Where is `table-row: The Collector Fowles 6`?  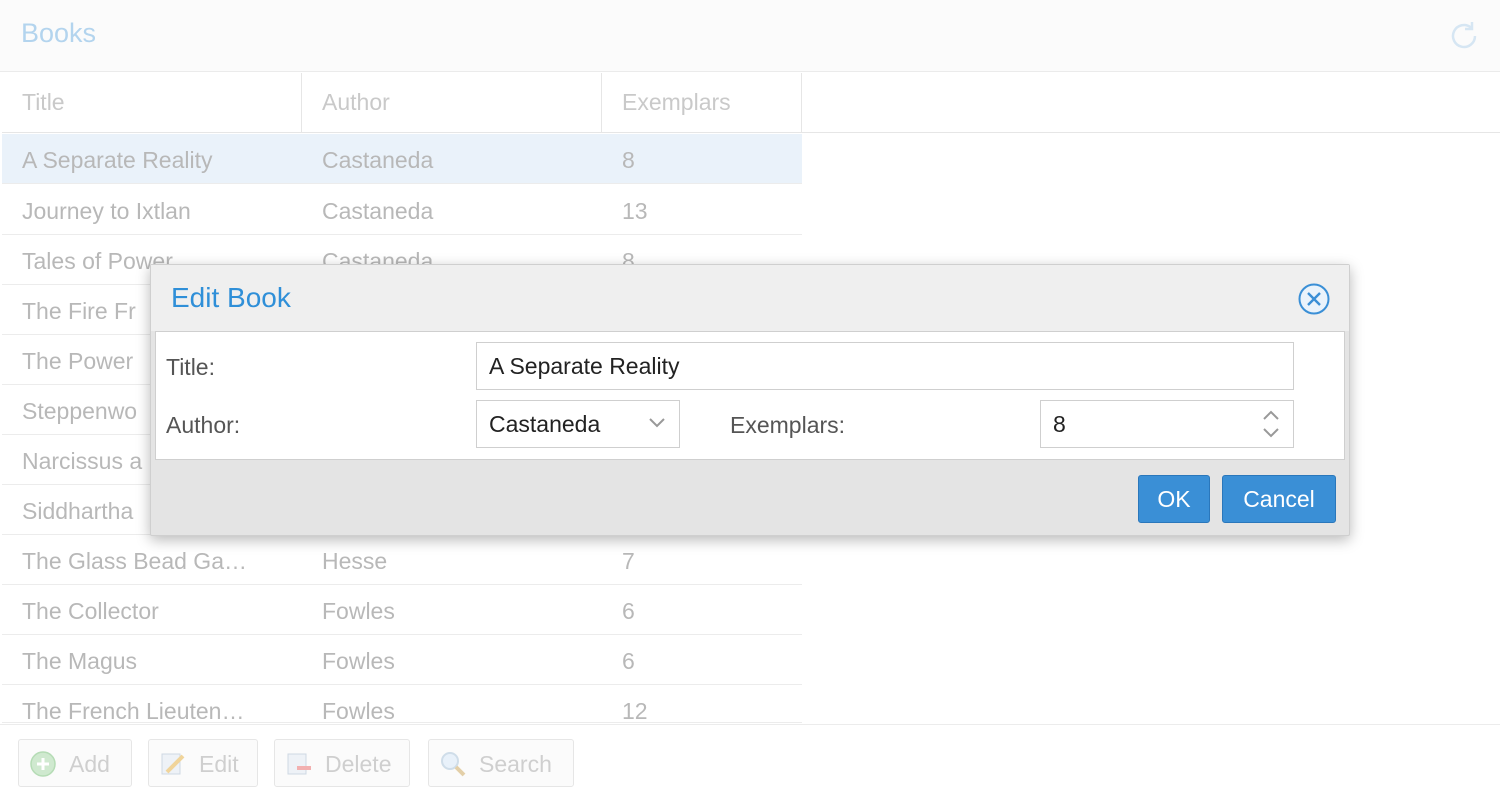 table-row: The Collector Fowles 6 is located at coordinates (402, 610).